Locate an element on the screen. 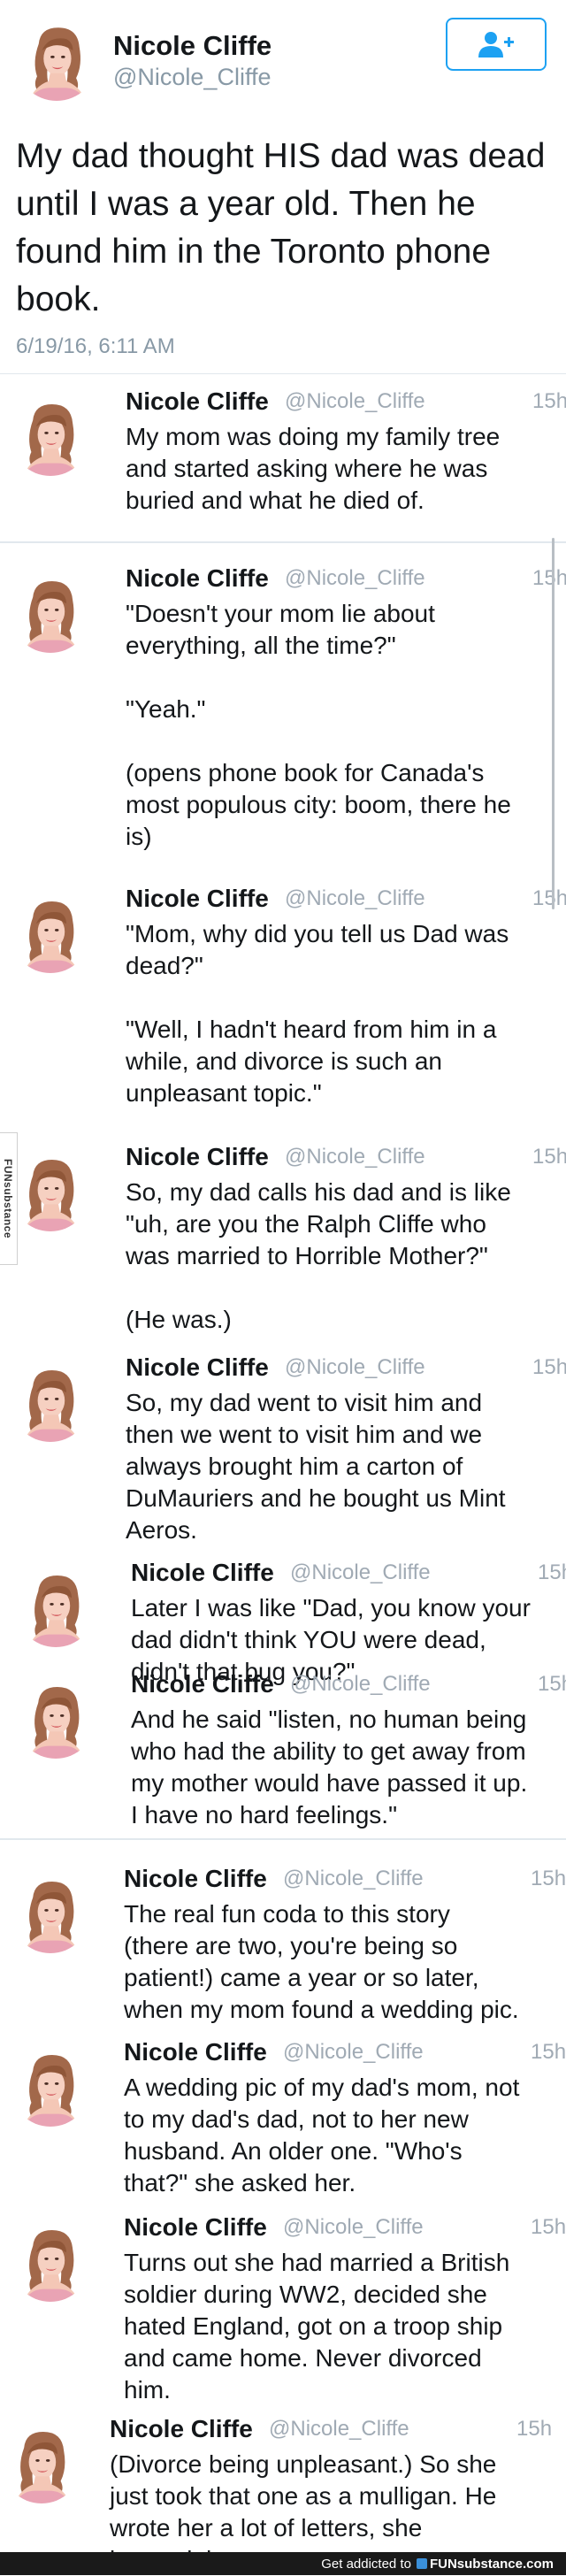 The height and width of the screenshot is (2576, 566). footer-prefix: Get addicted to is located at coordinates (366, 2564).